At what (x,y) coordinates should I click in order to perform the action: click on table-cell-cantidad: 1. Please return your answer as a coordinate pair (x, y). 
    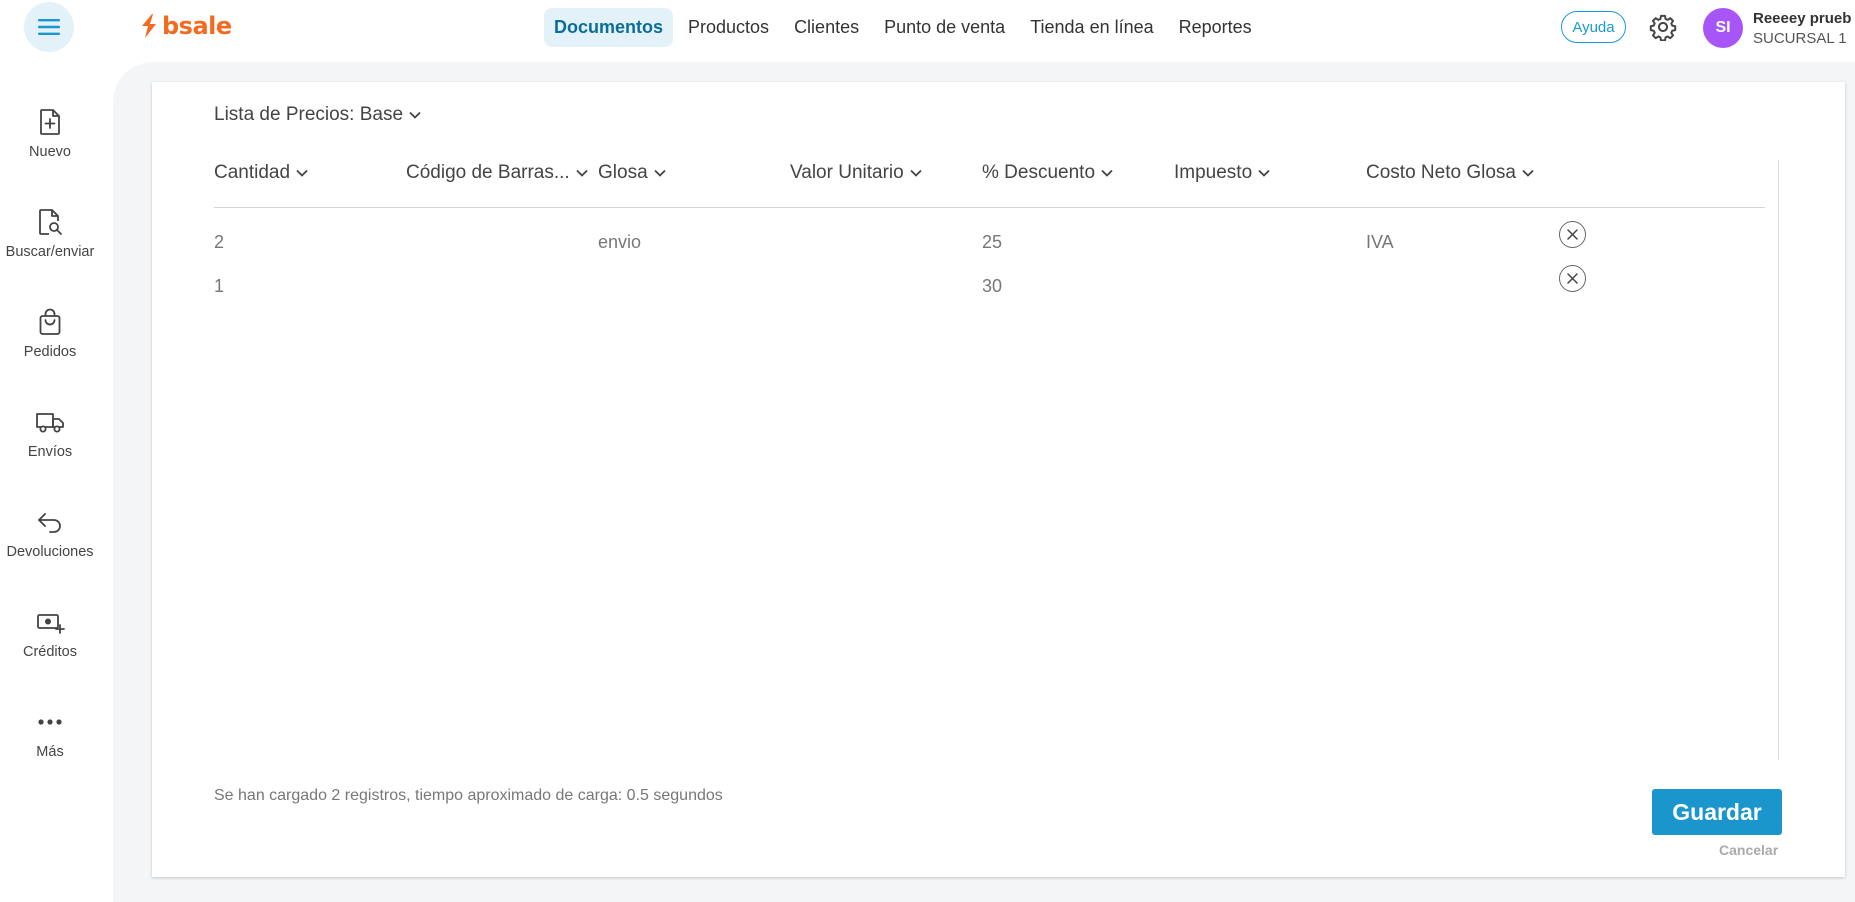
    Looking at the image, I should click on (219, 286).